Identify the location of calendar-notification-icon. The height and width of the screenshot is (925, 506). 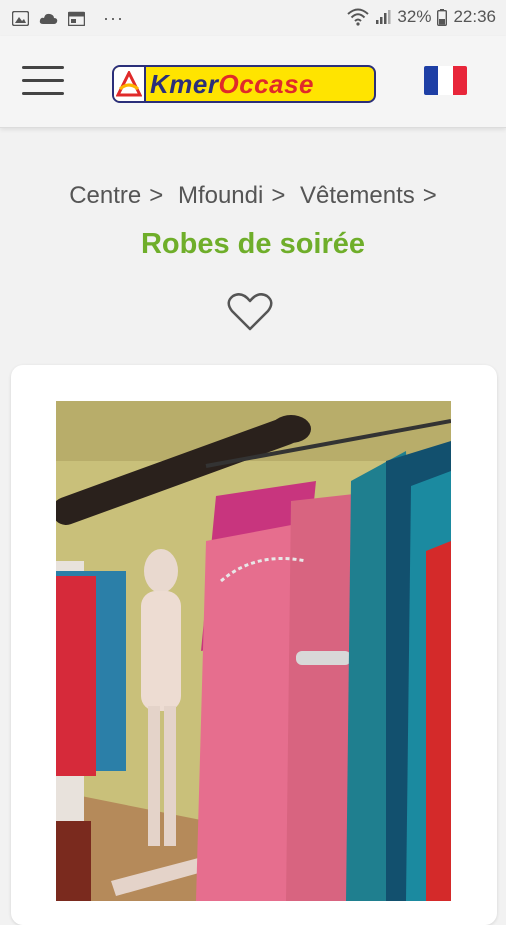
(76, 18).